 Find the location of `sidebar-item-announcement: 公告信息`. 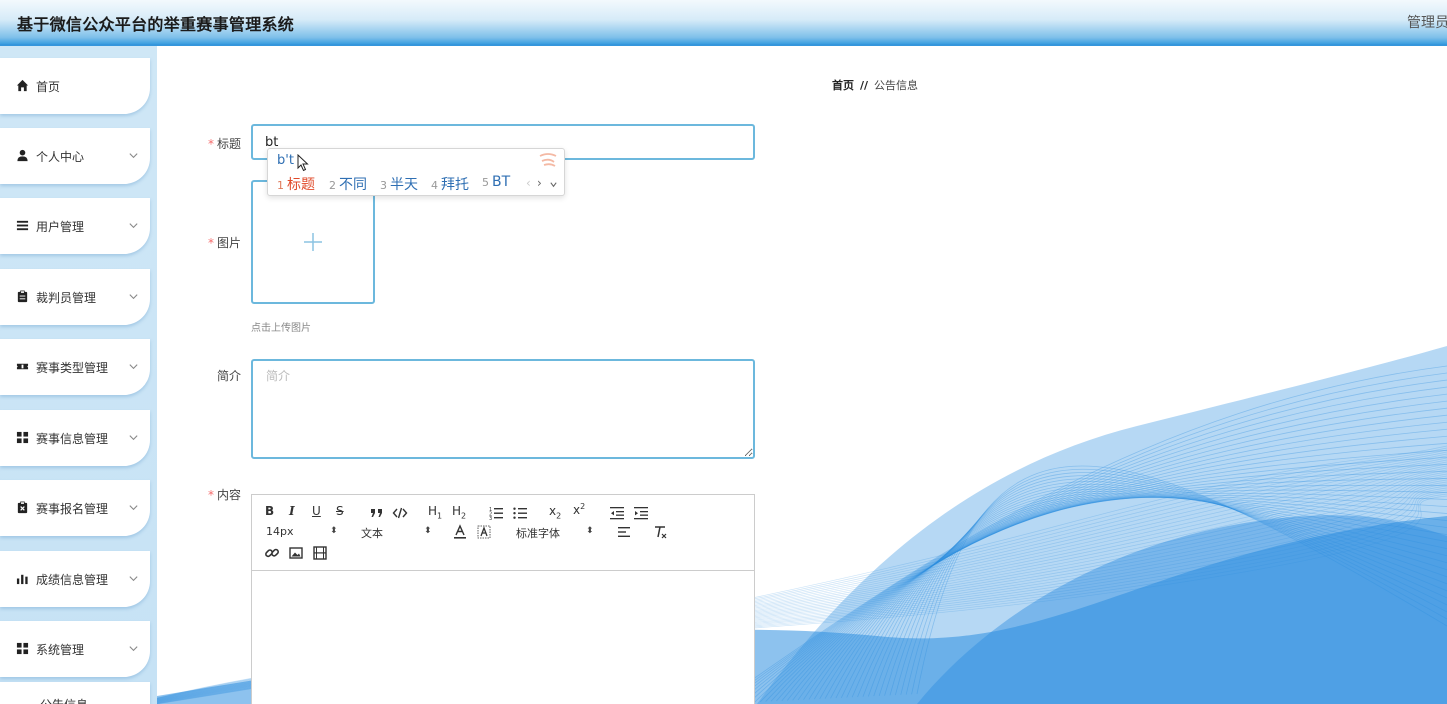

sidebar-item-announcement: 公告信息 is located at coordinates (75, 693).